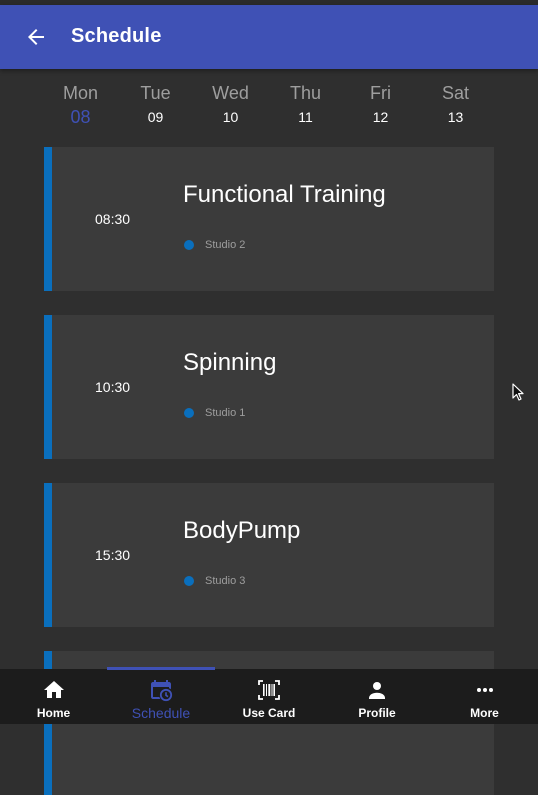 The width and height of the screenshot is (538, 795). Describe the element at coordinates (225, 245) in the screenshot. I see `location-label: Studio 2` at that location.